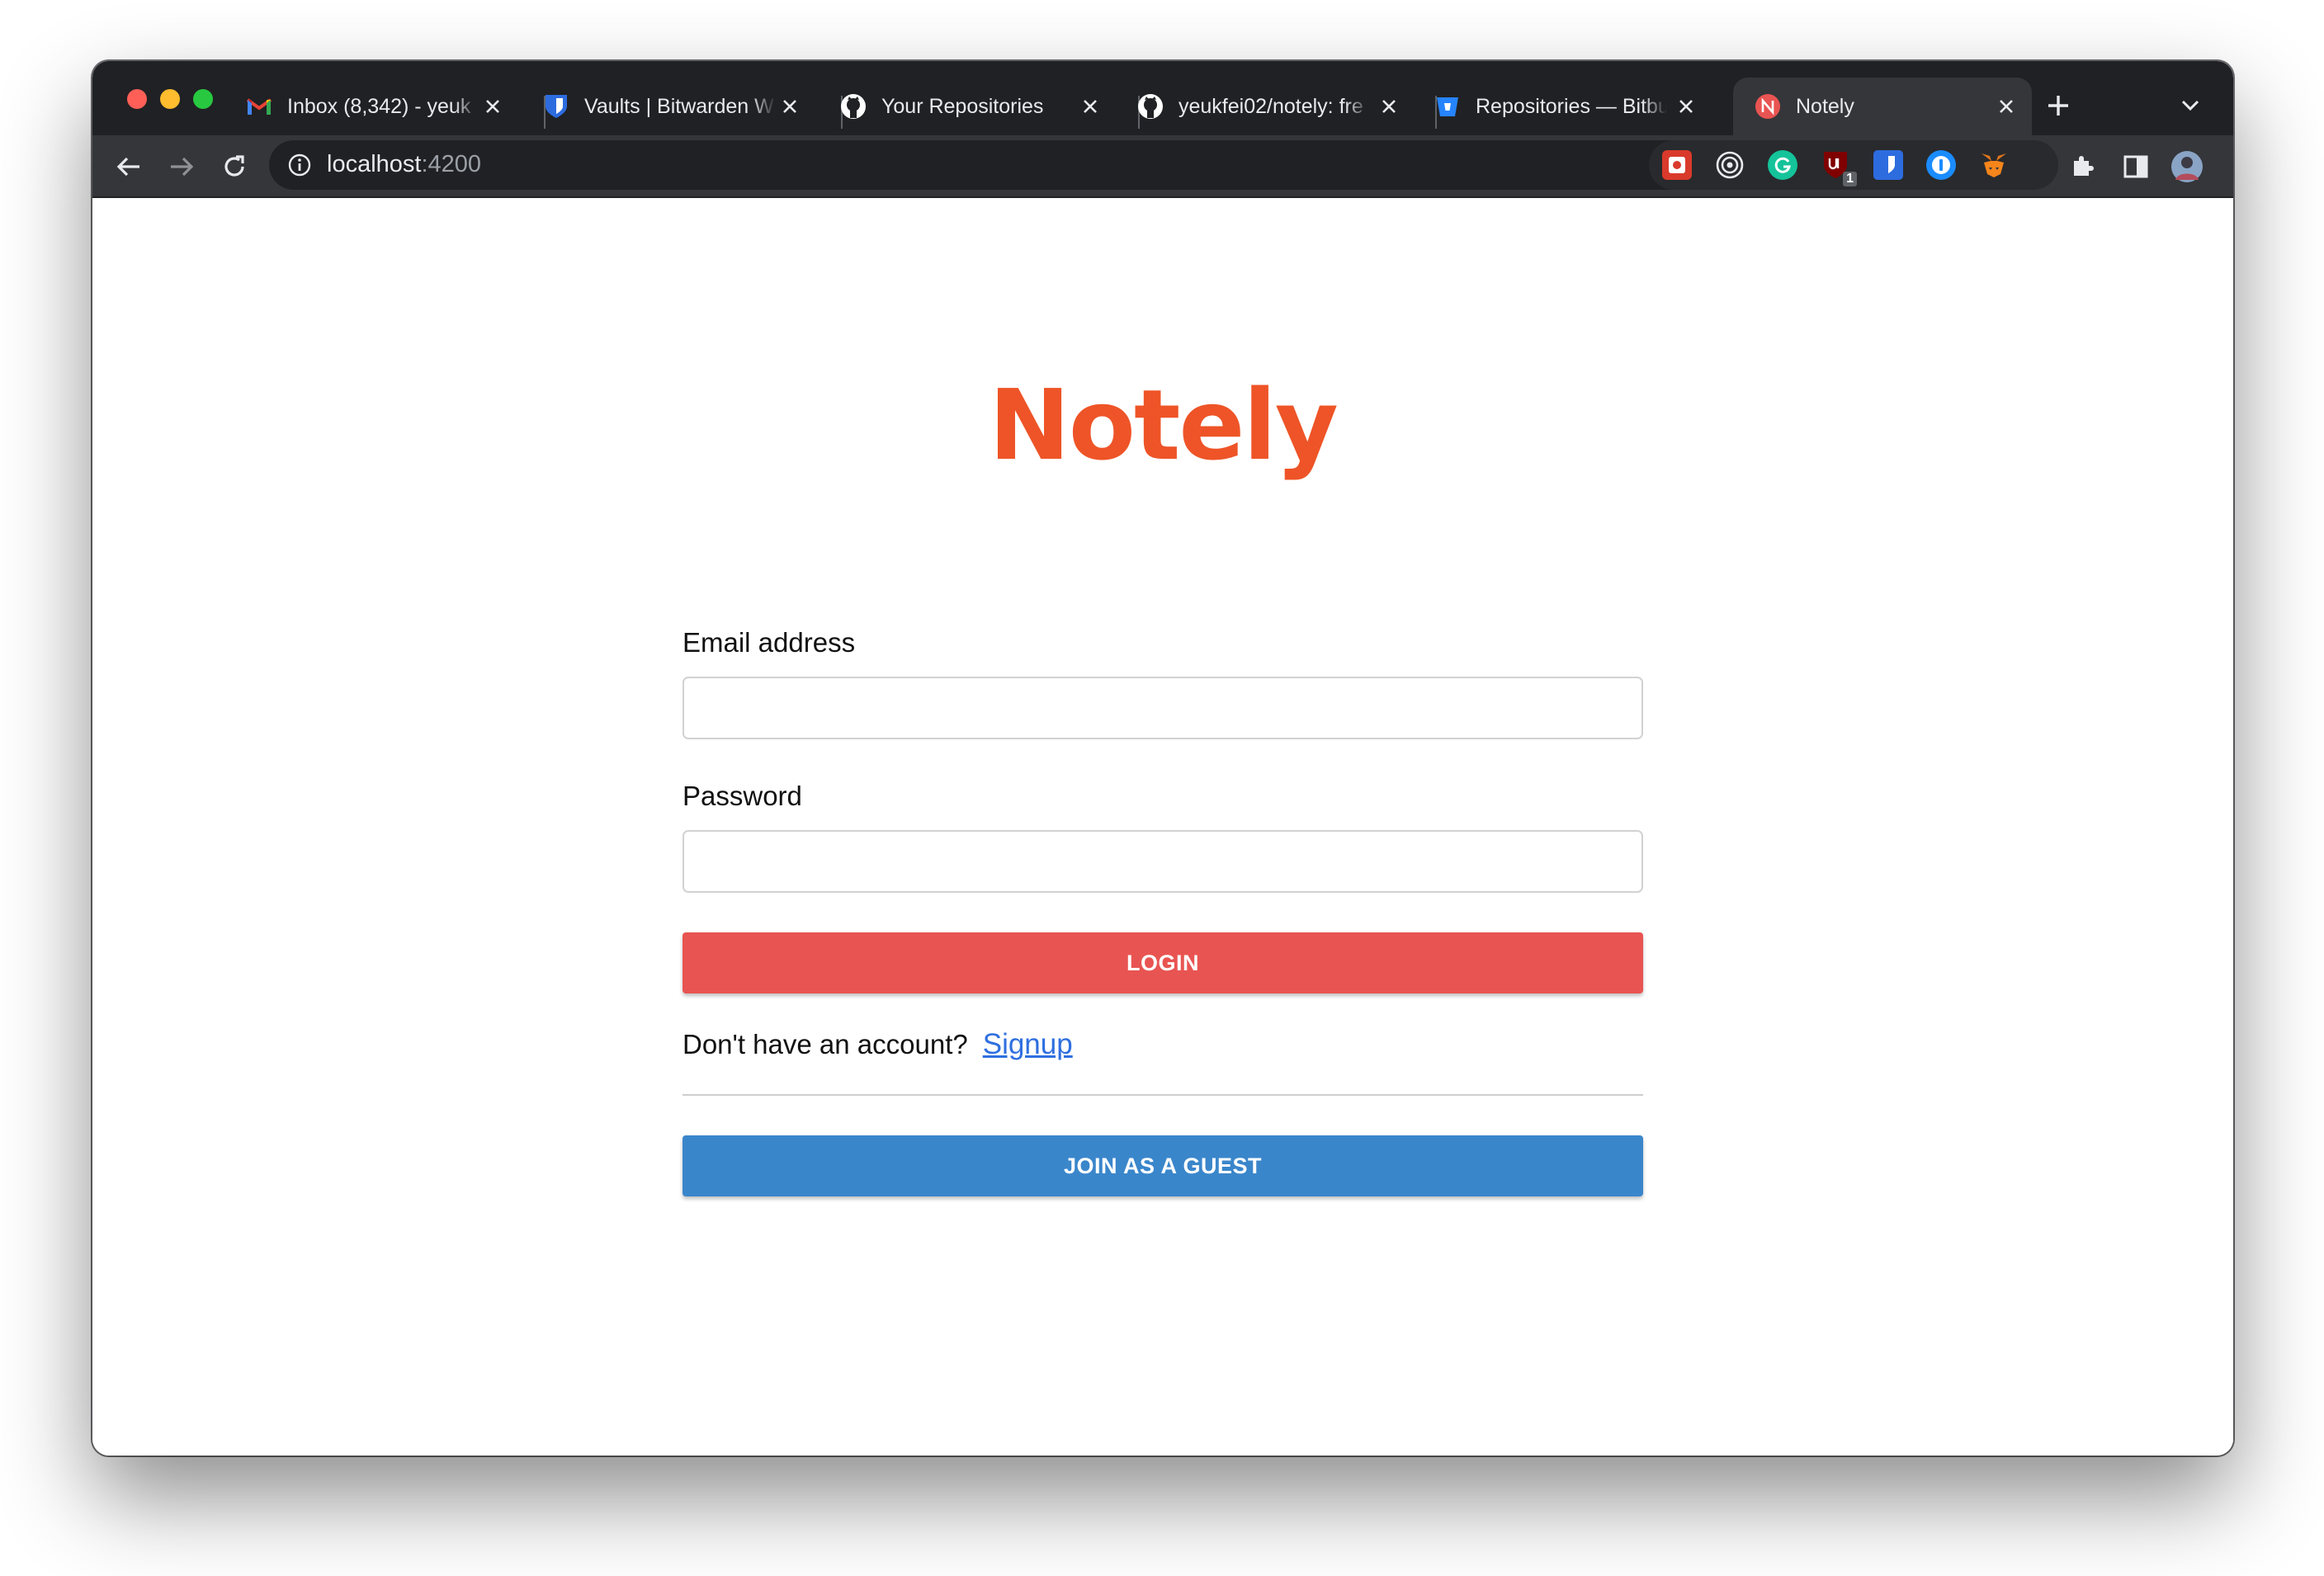 The width and height of the screenshot is (2324, 1576). What do you see at coordinates (1163, 1165) in the screenshot?
I see `join-as-guest-button: JOIN AS A GUEST` at bounding box center [1163, 1165].